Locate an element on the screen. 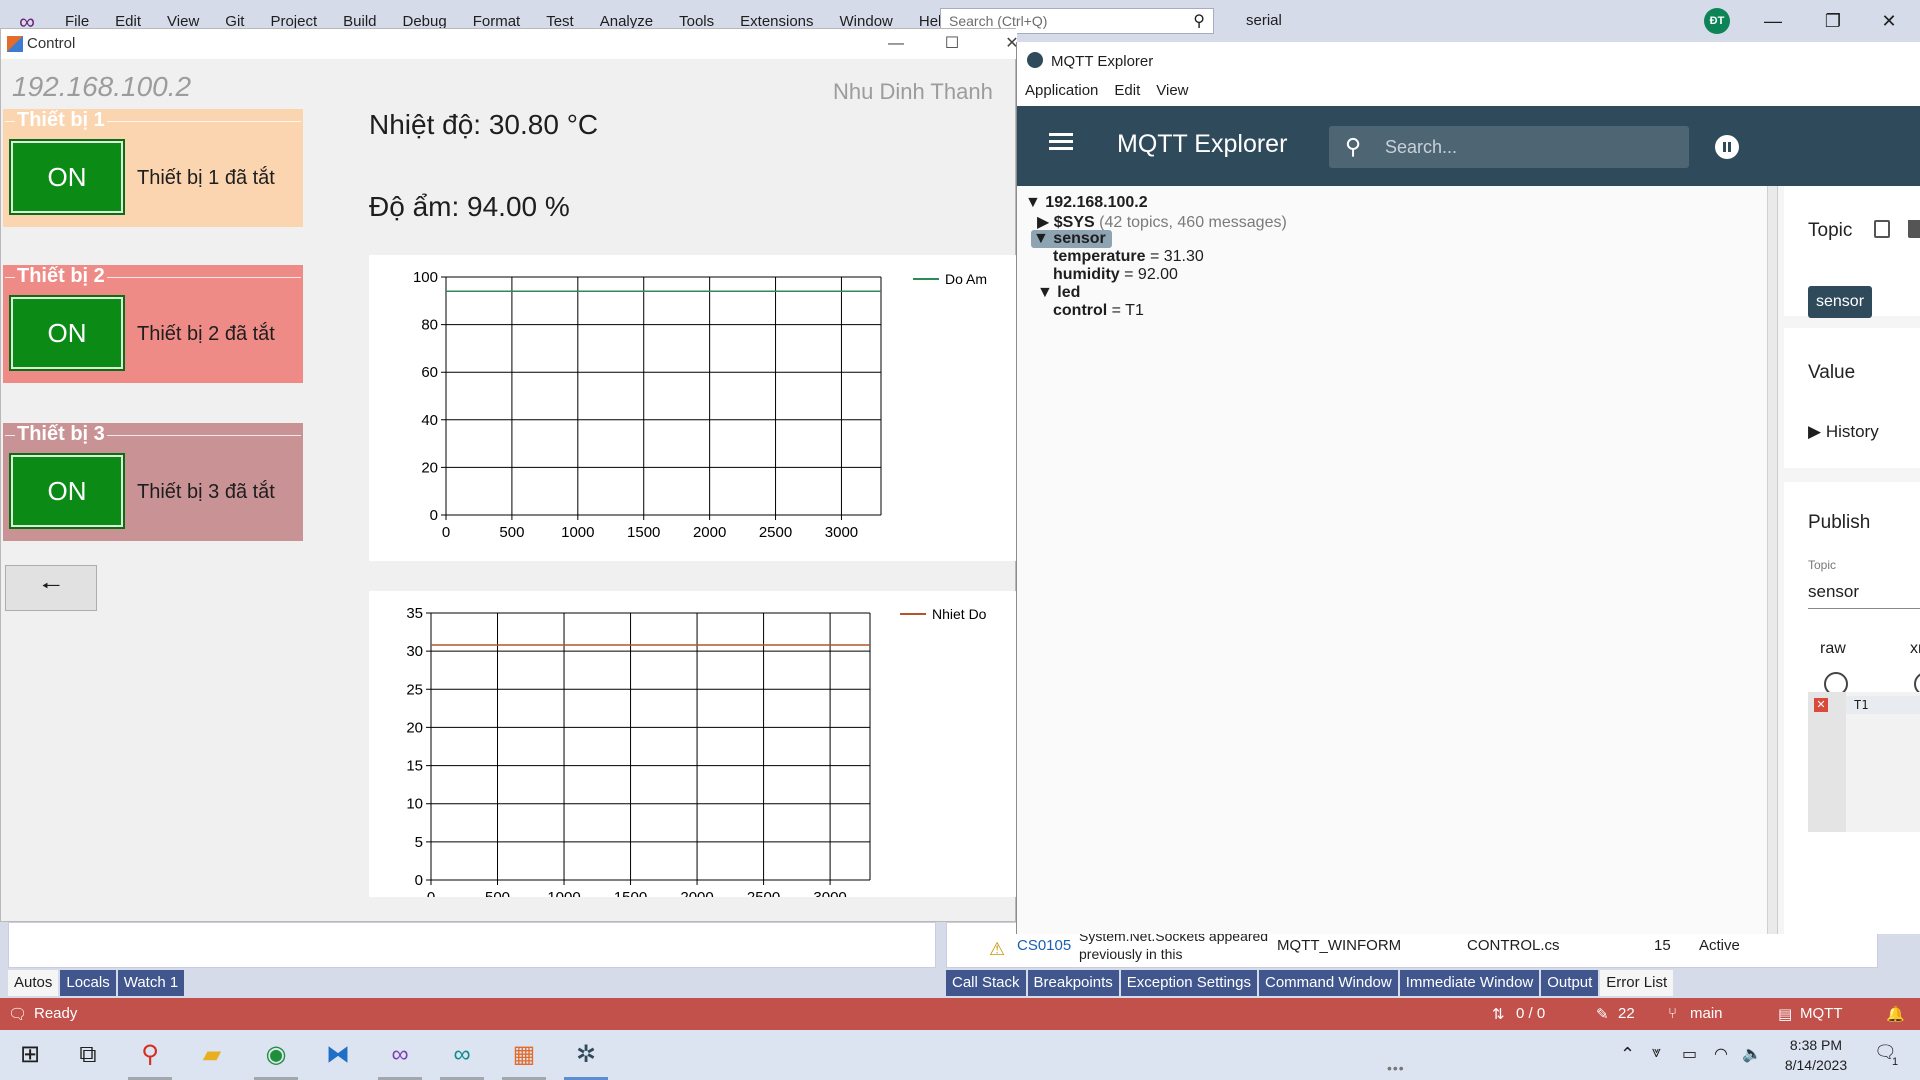 The width and height of the screenshot is (1920, 1080). publish-heading: Publish is located at coordinates (1839, 522).